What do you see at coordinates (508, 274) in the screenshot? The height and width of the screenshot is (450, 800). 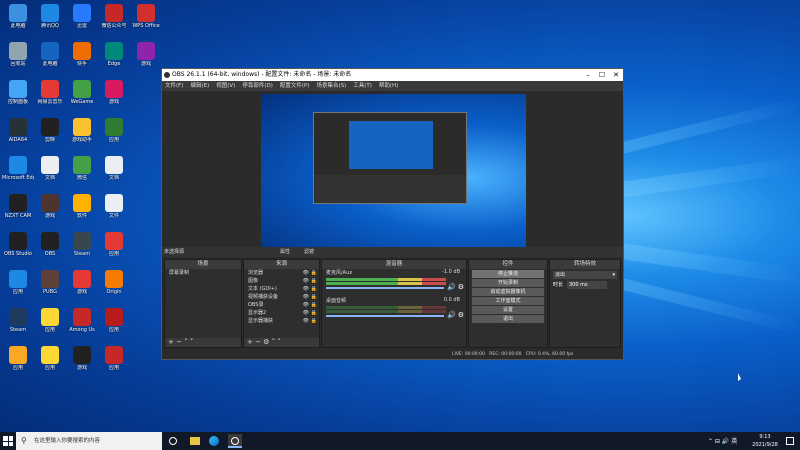 I see `control-button: 停止推流` at bounding box center [508, 274].